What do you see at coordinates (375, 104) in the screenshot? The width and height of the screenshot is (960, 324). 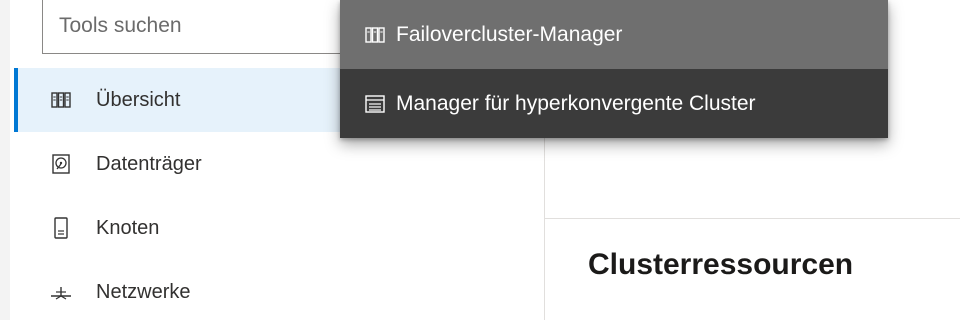 I see `hyperconverged-cluster-icon` at bounding box center [375, 104].